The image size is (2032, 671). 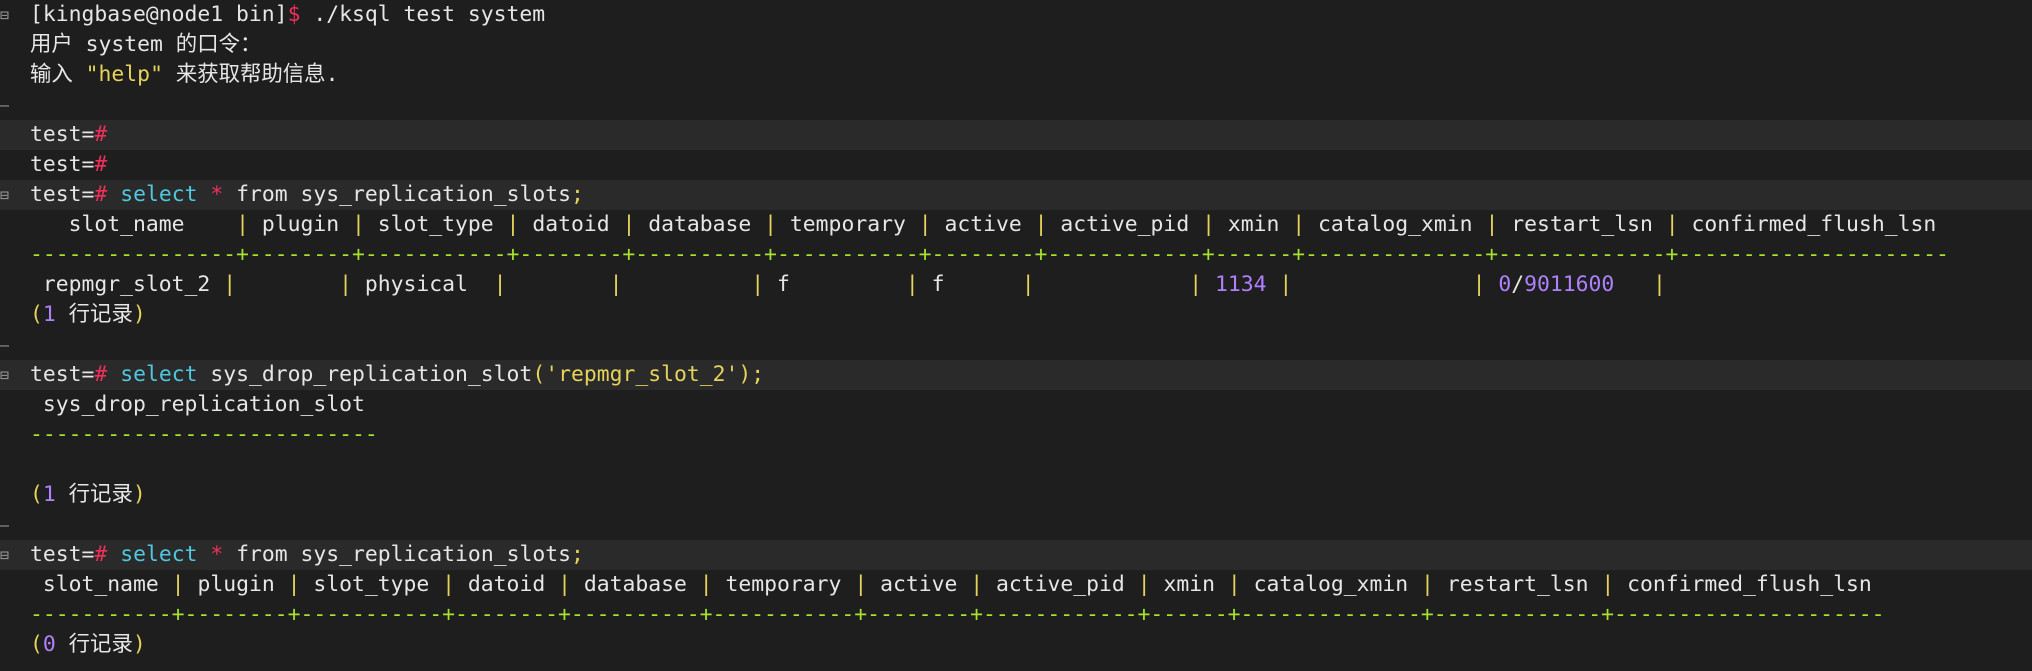 What do you see at coordinates (139, 314) in the screenshot?
I see `terminal-text: )` at bounding box center [139, 314].